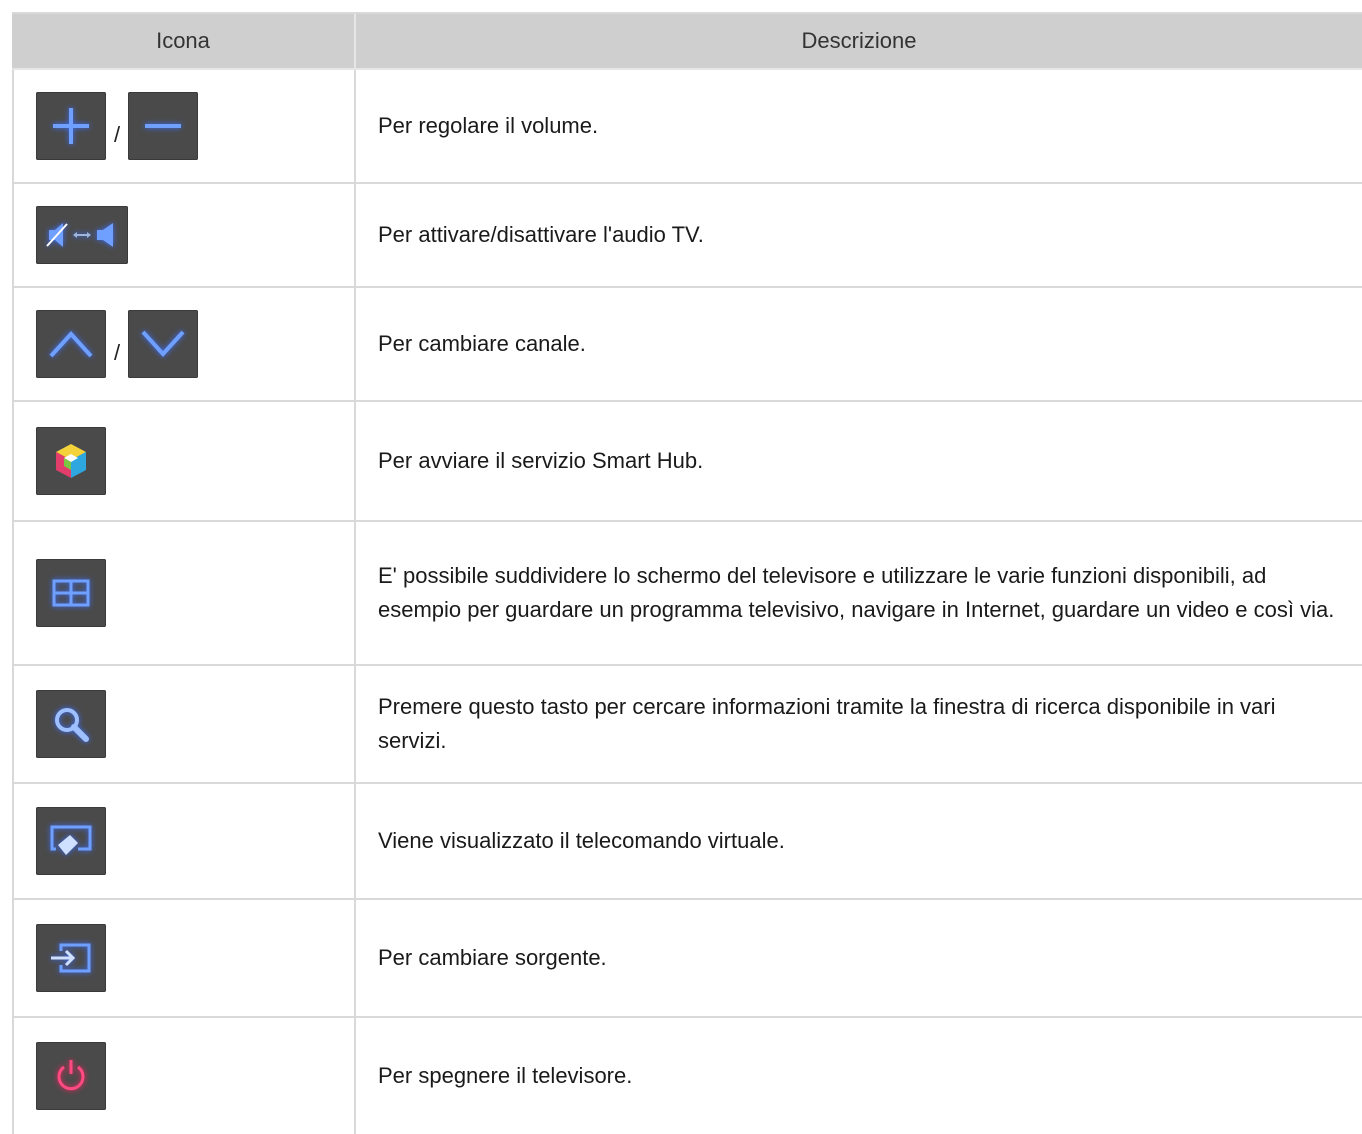  Describe the element at coordinates (687, 345) in the screenshot. I see `table-row: / Per cambiare canale.` at that location.